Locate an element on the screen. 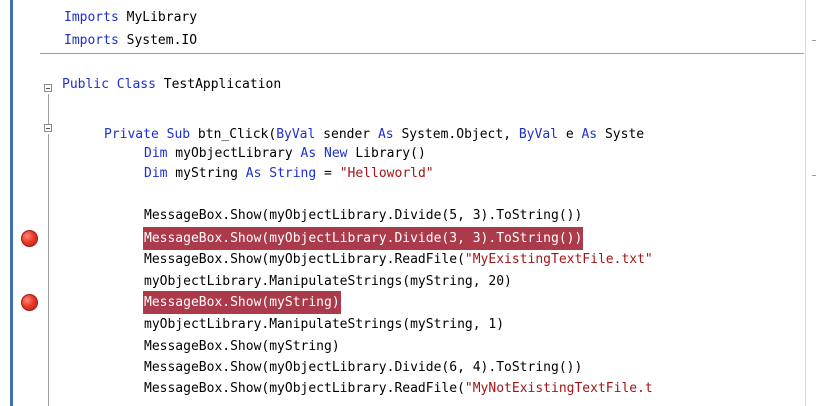  vertical-scrollbar is located at coordinates (811, 203).